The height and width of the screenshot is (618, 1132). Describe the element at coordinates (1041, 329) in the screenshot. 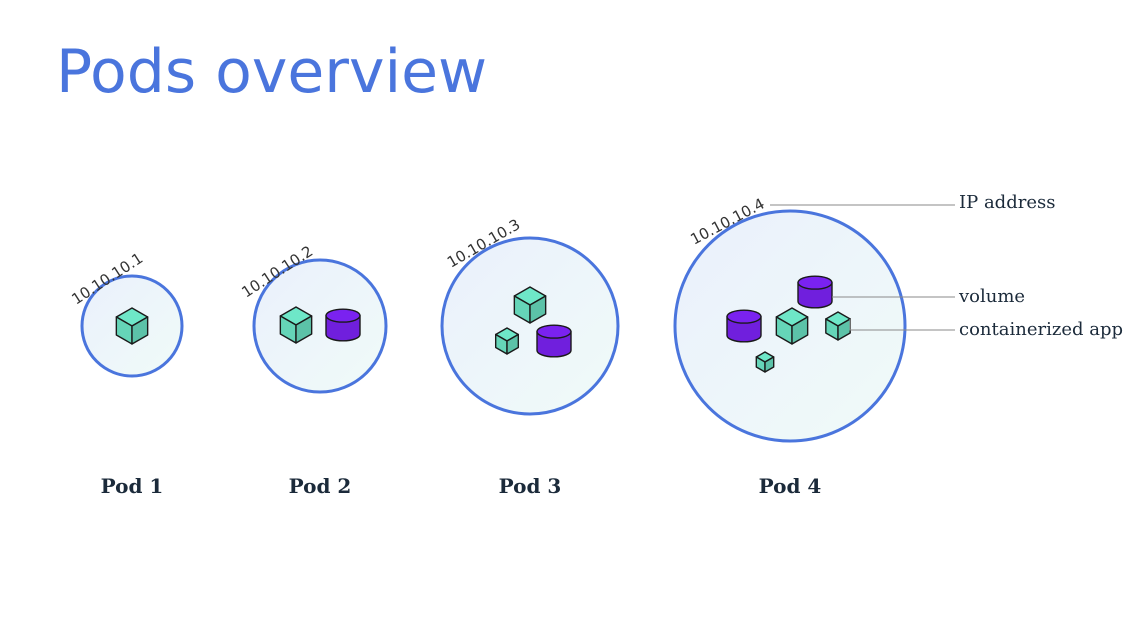

I see `legend-containerized-app: containerized app` at that location.